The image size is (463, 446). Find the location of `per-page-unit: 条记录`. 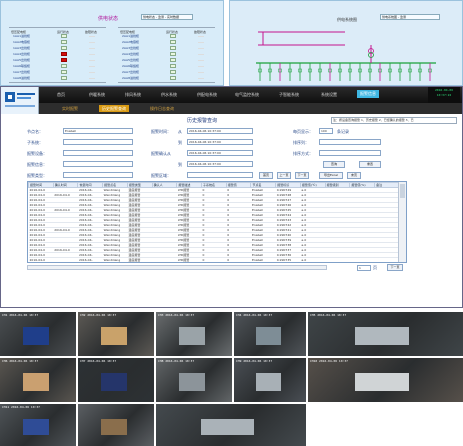

per-page-unit: 条记录 is located at coordinates (343, 131).